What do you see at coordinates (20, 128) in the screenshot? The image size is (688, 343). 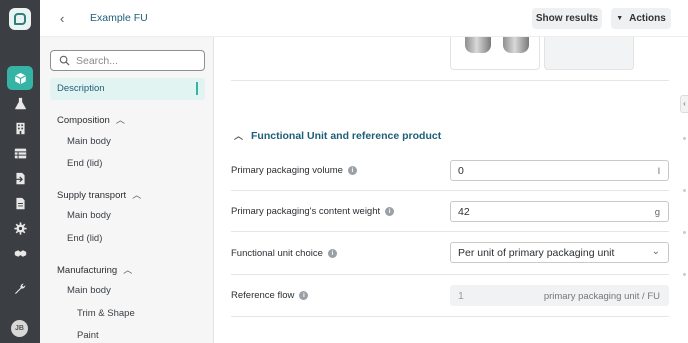 I see `building-icon` at bounding box center [20, 128].